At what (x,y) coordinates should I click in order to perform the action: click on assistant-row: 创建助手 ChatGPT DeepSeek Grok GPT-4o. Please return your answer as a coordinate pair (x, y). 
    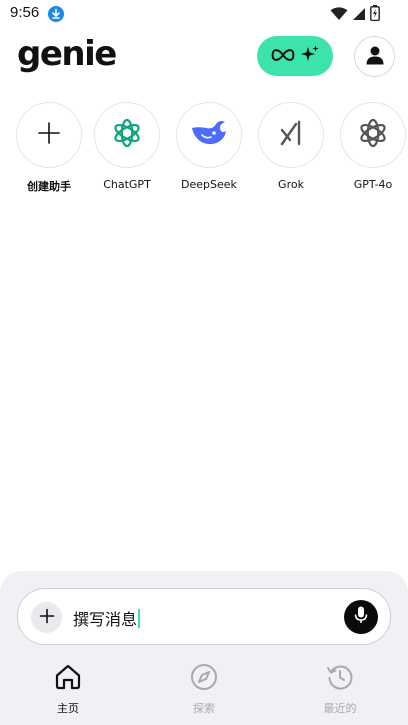
    Looking at the image, I should click on (204, 152).